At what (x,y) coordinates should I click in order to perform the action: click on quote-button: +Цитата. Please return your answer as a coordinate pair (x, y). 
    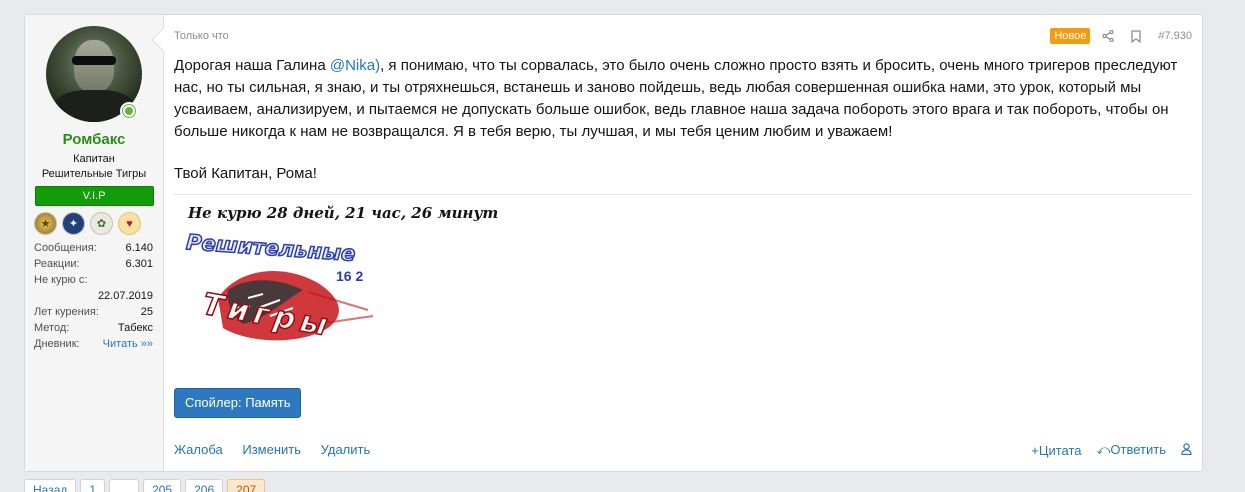
    Looking at the image, I should click on (1056, 450).